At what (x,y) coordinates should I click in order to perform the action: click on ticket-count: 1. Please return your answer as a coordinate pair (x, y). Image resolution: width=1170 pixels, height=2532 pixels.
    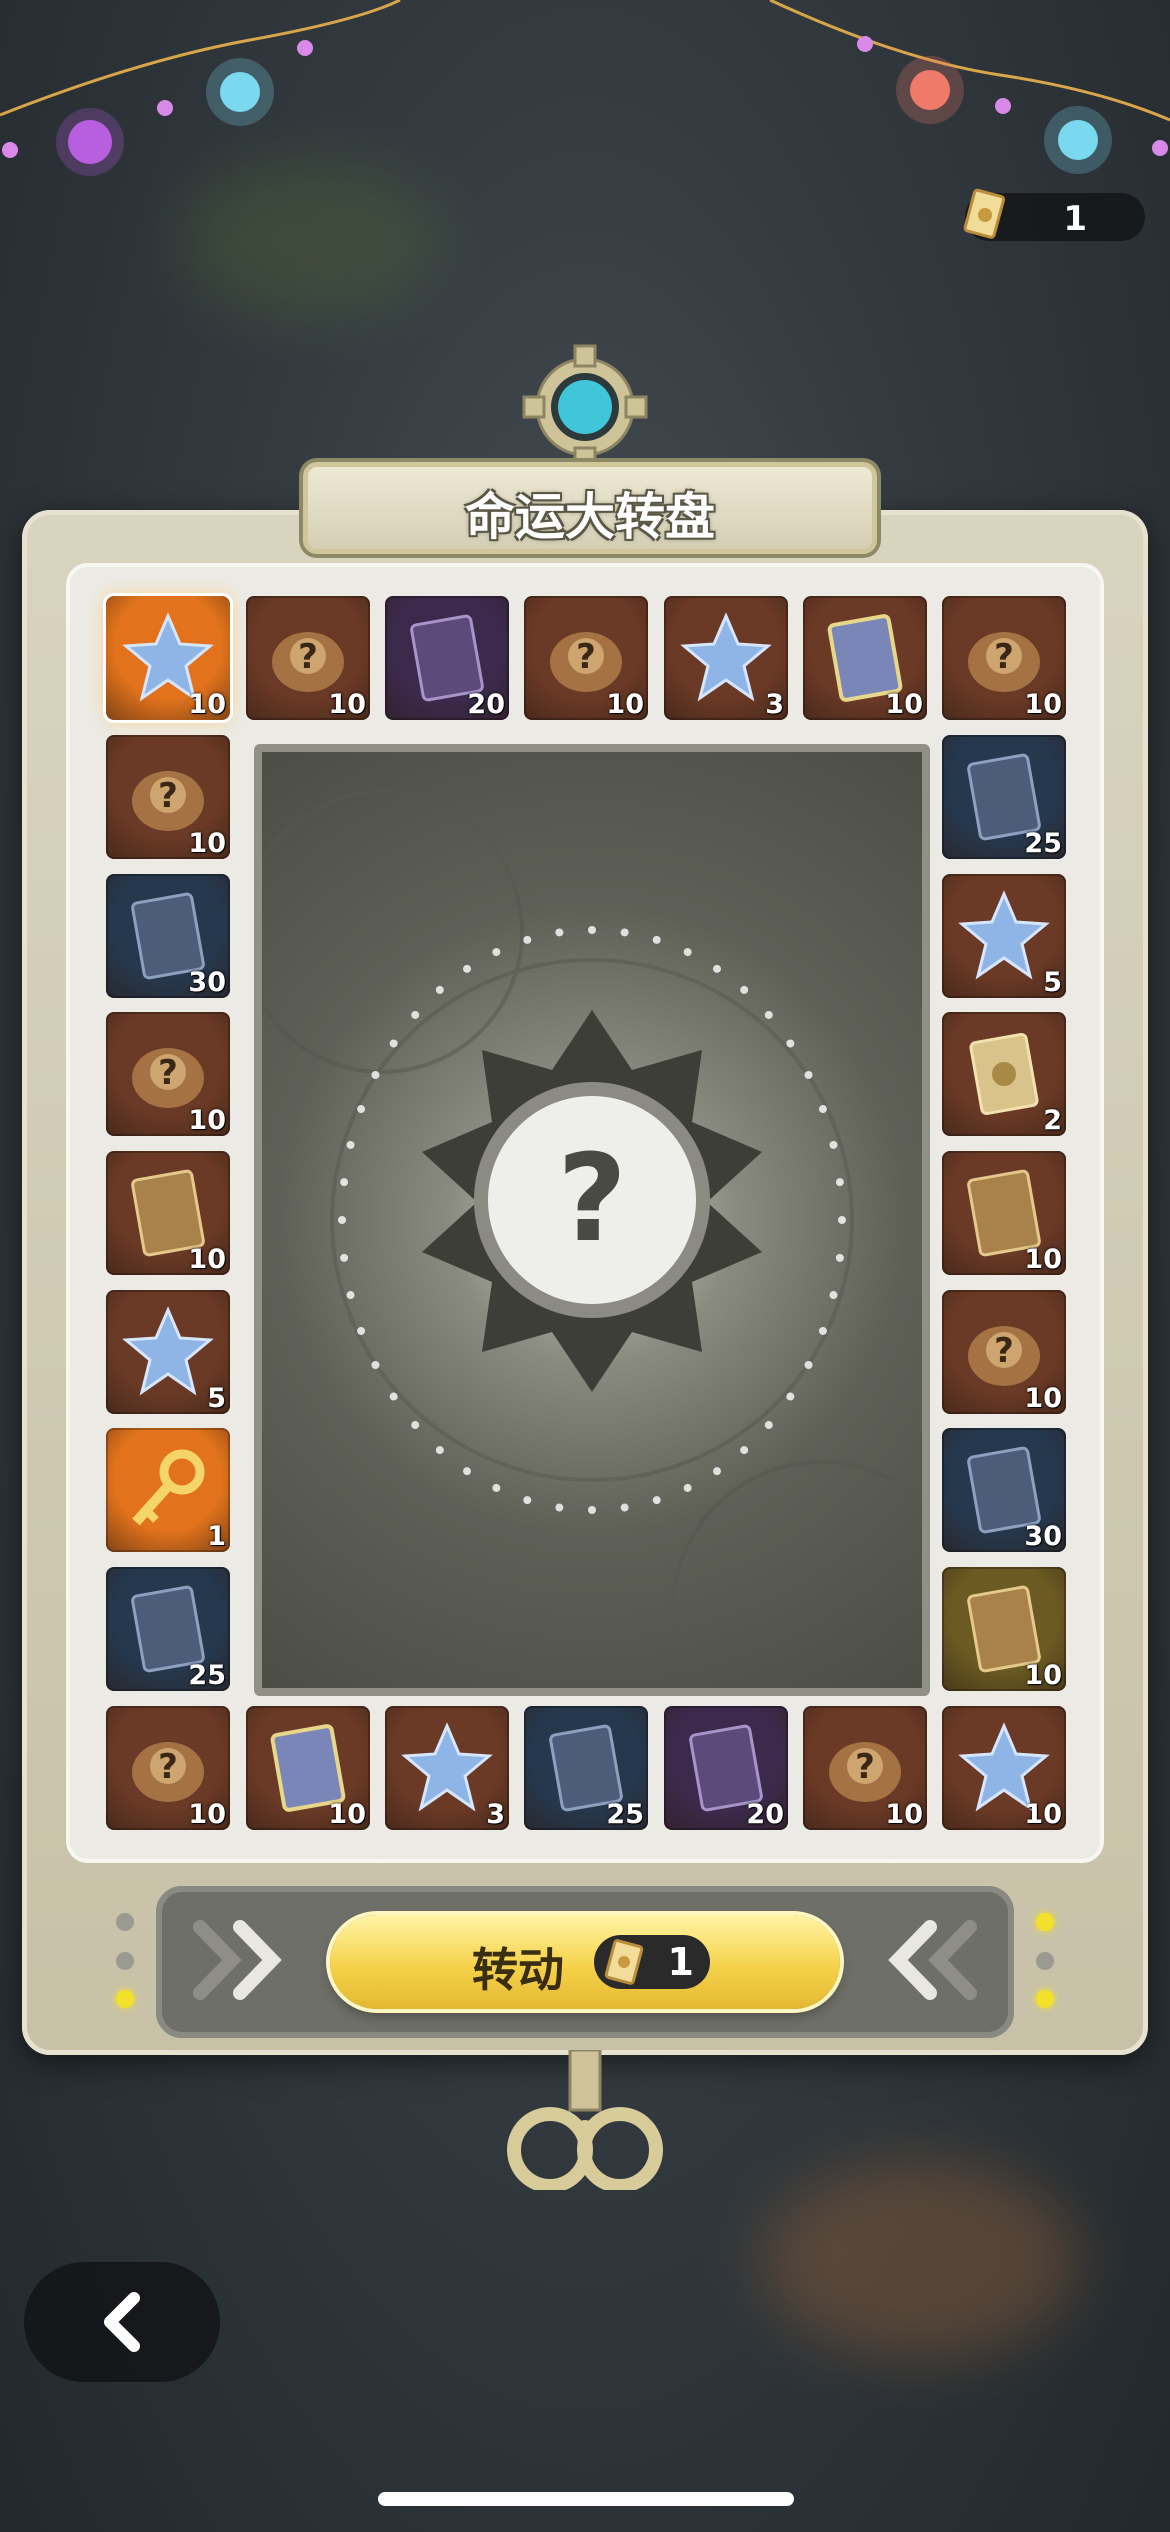
    Looking at the image, I should click on (1075, 219).